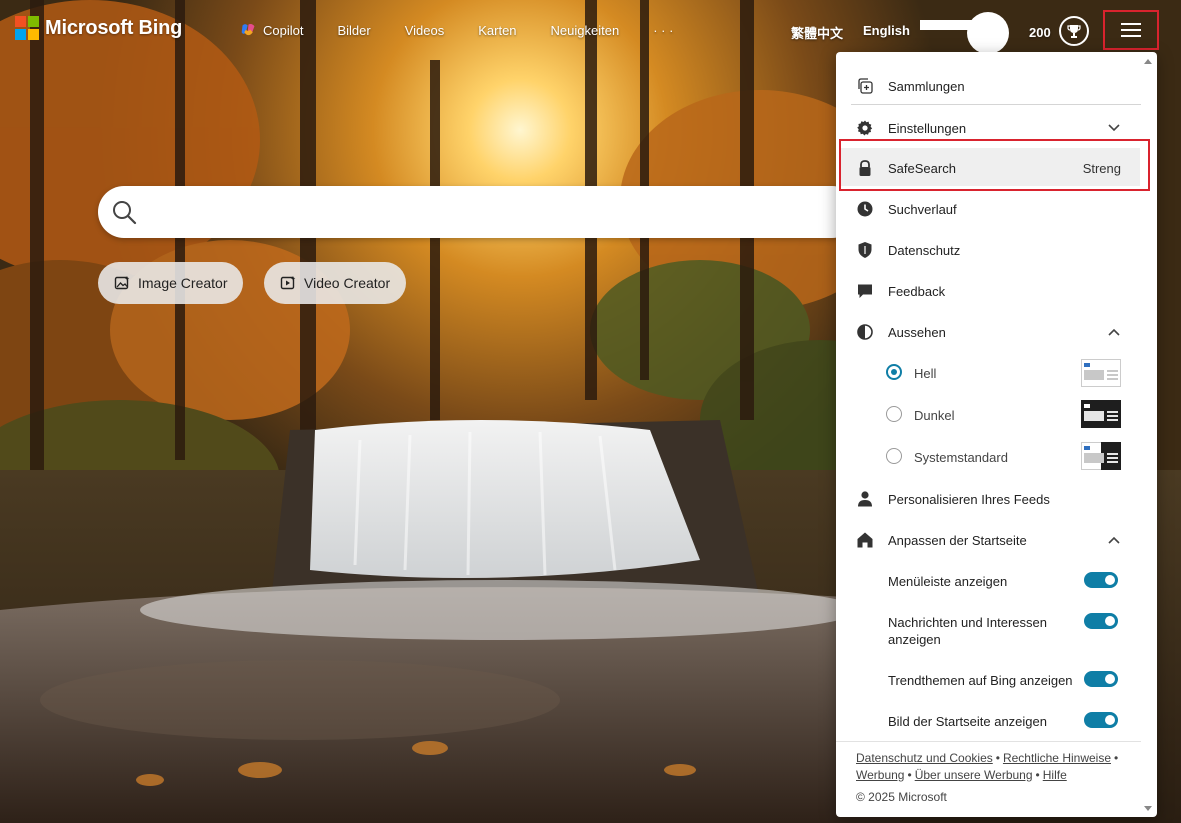 The image size is (1181, 823). I want to click on copilot-icon, so click(248, 29).